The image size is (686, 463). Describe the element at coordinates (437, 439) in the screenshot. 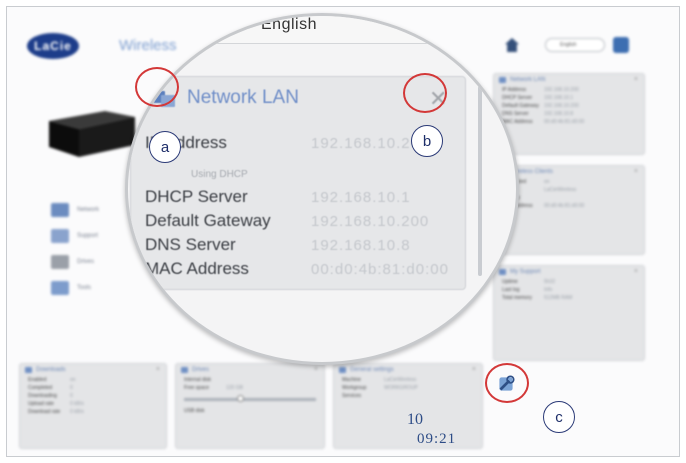

I see `clock-time: 09:21` at that location.